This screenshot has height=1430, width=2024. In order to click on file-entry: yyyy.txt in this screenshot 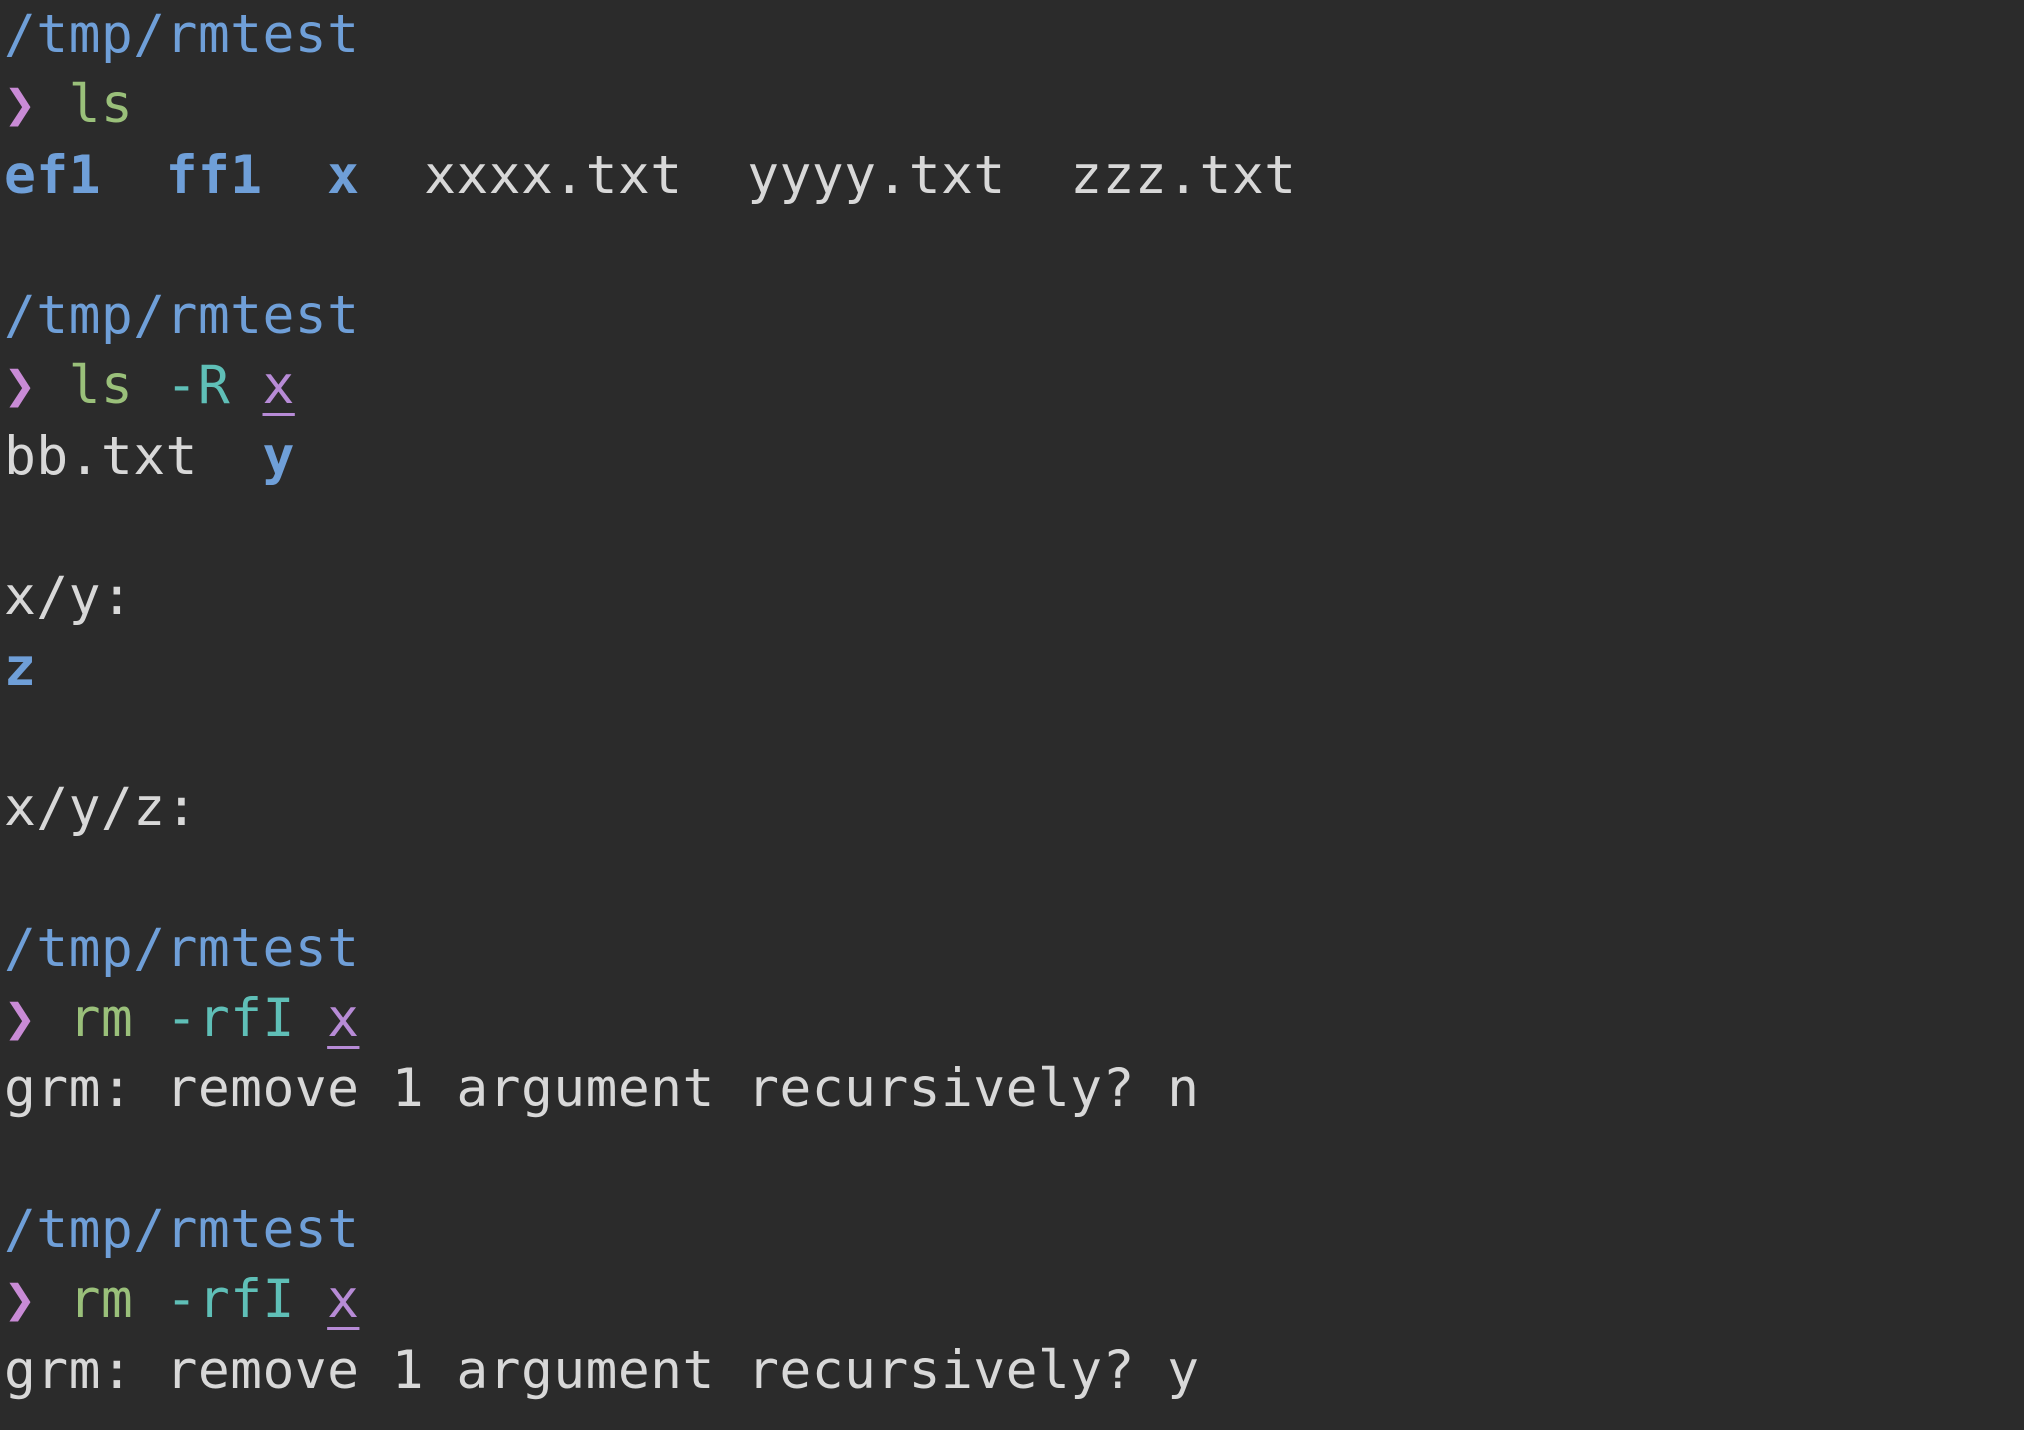, I will do `click(876, 175)`.